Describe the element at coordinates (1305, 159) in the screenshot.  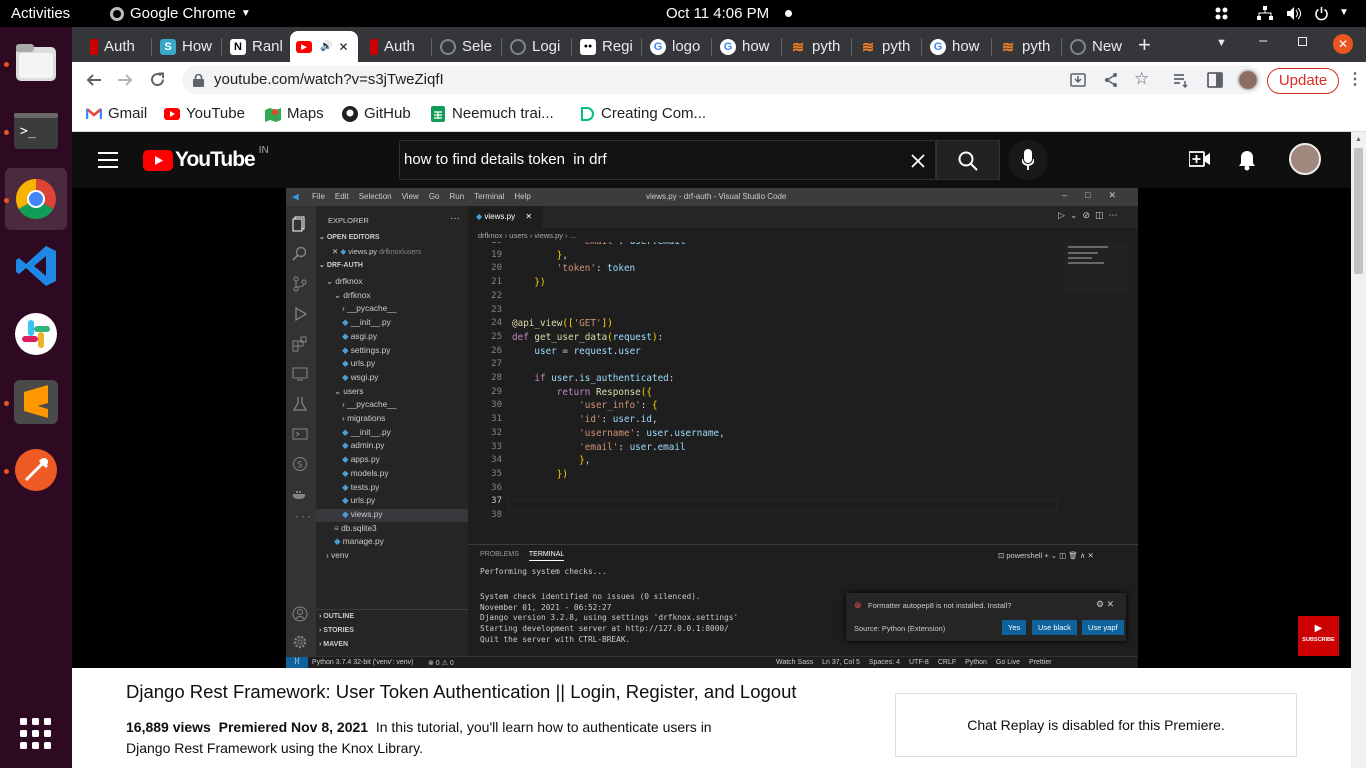
I see `account-avatar` at that location.